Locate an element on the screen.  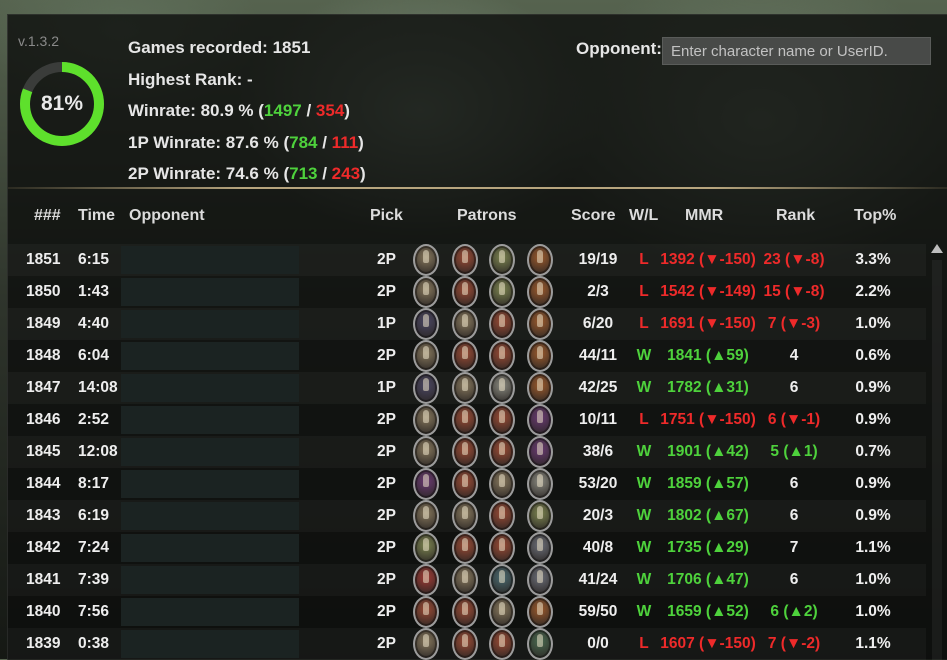
header-number: ### is located at coordinates (47, 216).